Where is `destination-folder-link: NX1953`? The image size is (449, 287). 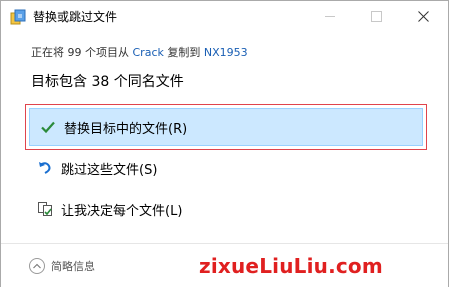
destination-folder-link: NX1953 is located at coordinates (226, 52).